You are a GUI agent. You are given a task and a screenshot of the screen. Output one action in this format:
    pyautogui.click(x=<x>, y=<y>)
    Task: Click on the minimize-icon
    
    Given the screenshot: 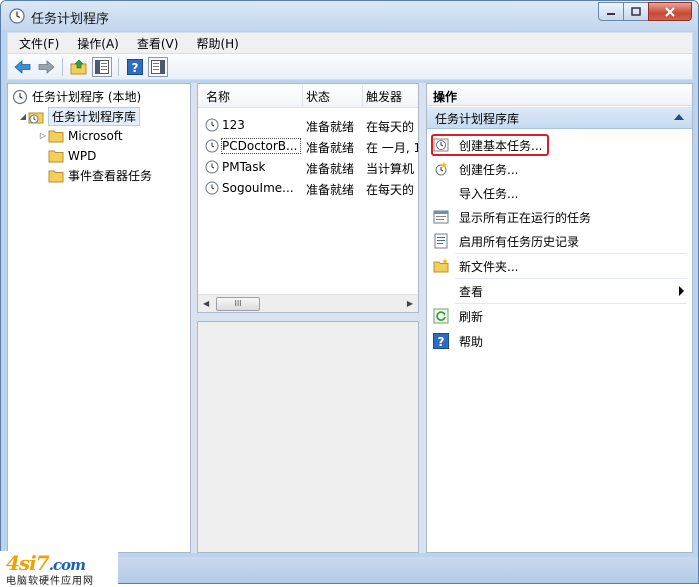 What is the action you would take?
    pyautogui.click(x=611, y=13)
    